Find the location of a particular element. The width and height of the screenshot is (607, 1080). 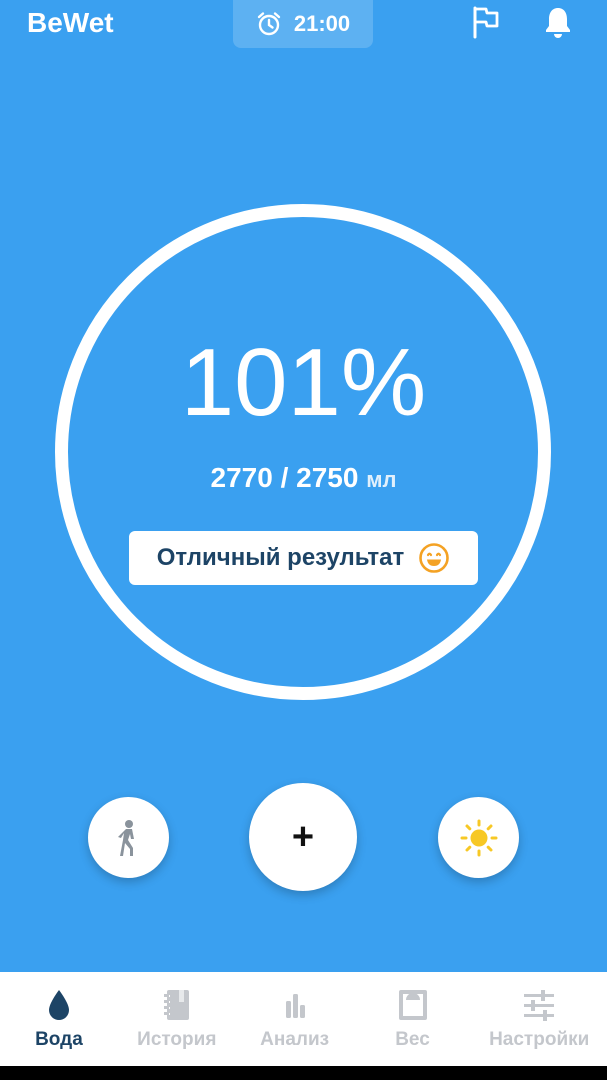

status-badge: Отличный результат is located at coordinates (303, 558).